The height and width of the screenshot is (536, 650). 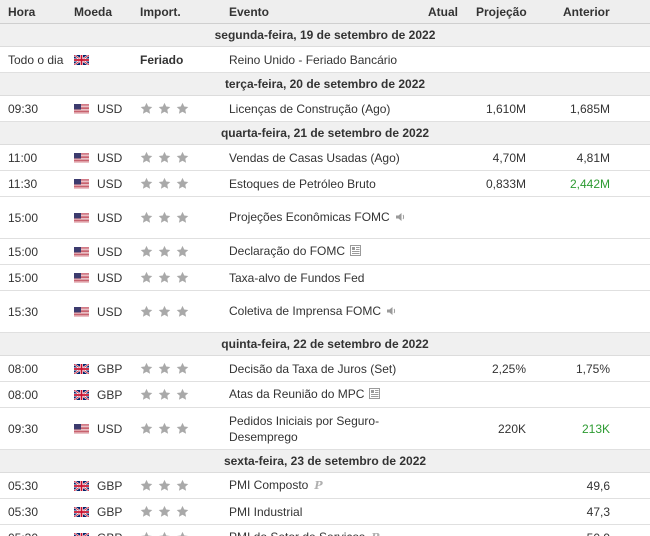 I want to click on event-name: Projeções Econômicas FOMC, so click(x=309, y=217).